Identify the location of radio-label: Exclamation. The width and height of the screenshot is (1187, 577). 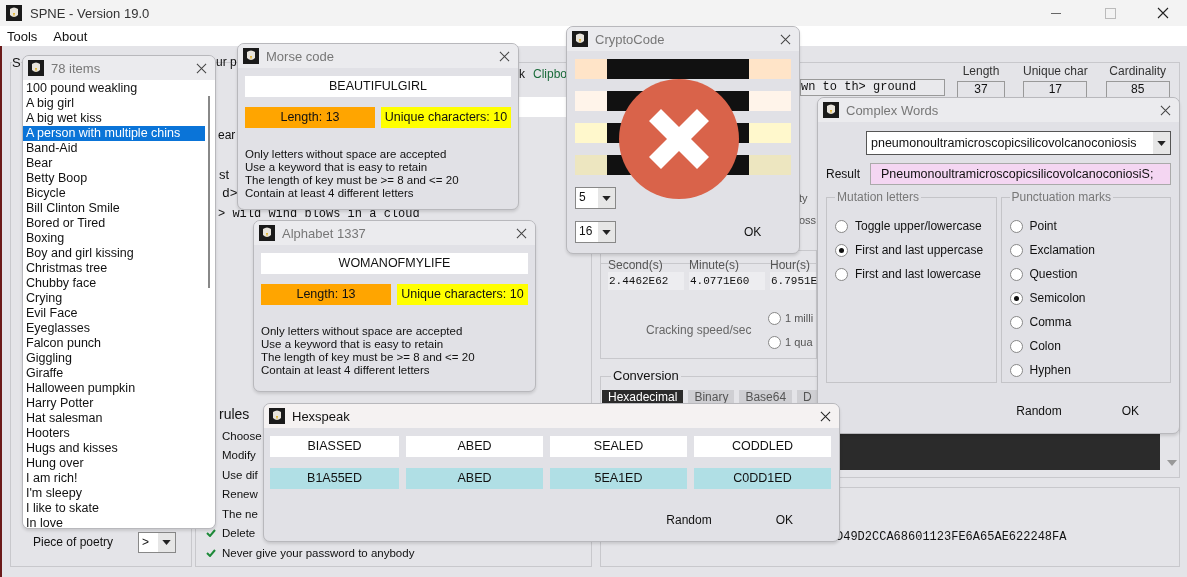
(1062, 250).